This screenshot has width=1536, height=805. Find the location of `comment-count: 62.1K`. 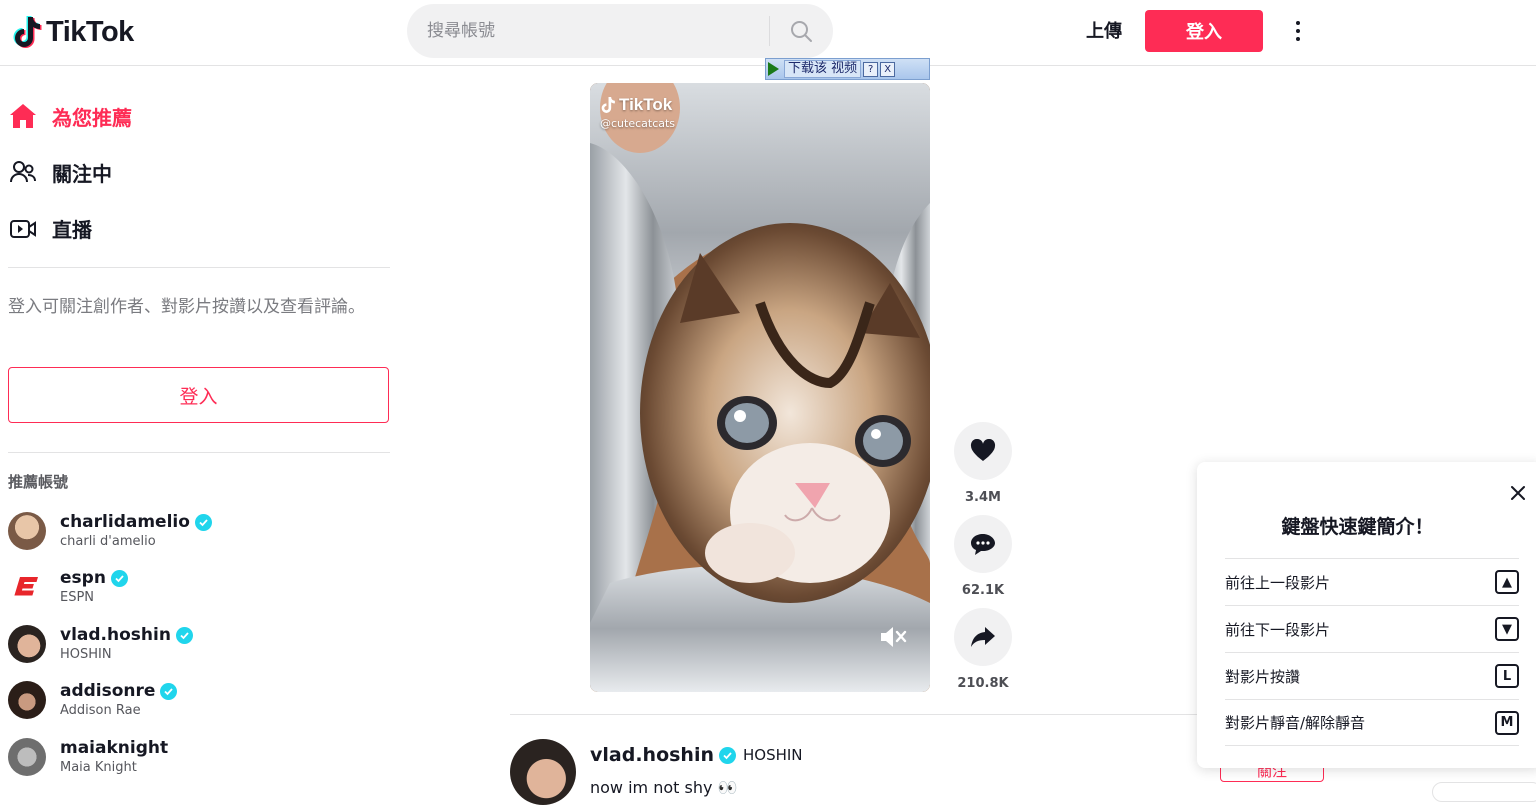

comment-count: 62.1K is located at coordinates (983, 590).